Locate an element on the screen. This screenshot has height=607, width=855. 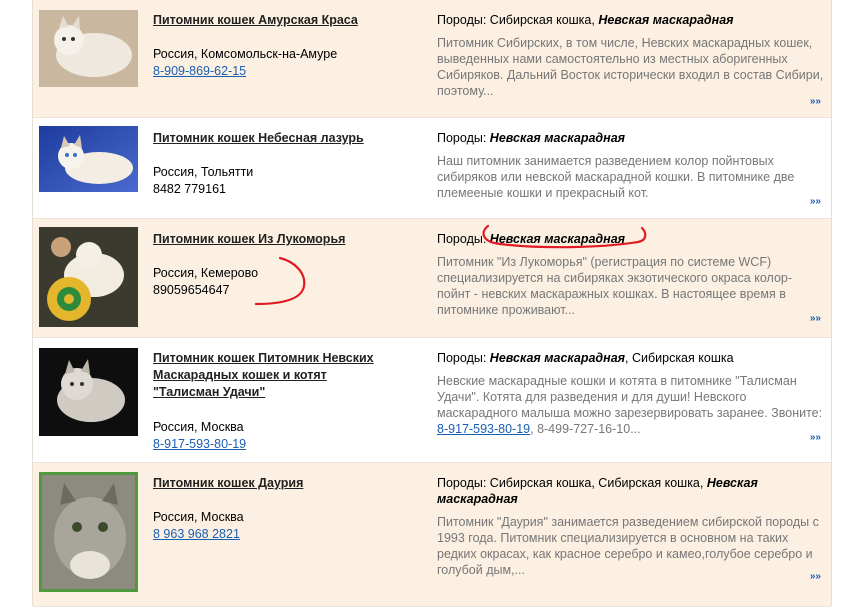
phone-link: 8-909-869-62-15 is located at coordinates (273, 71).